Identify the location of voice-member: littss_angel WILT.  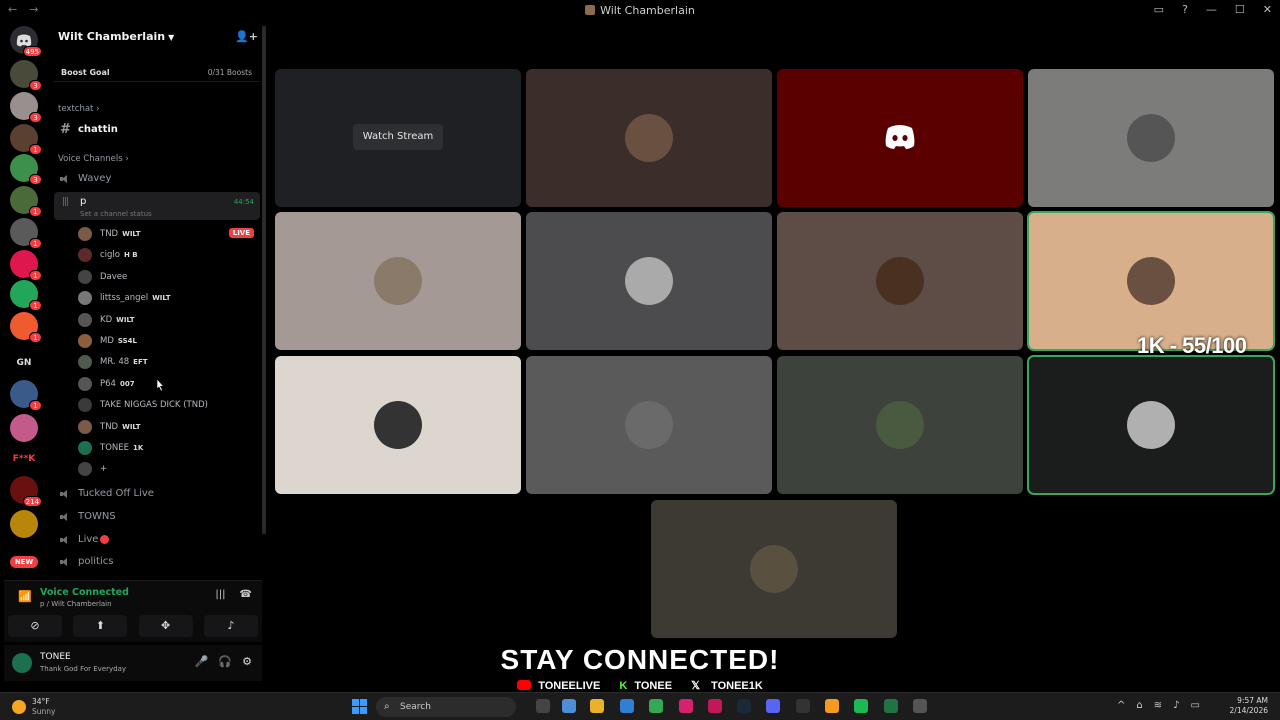
(168, 298).